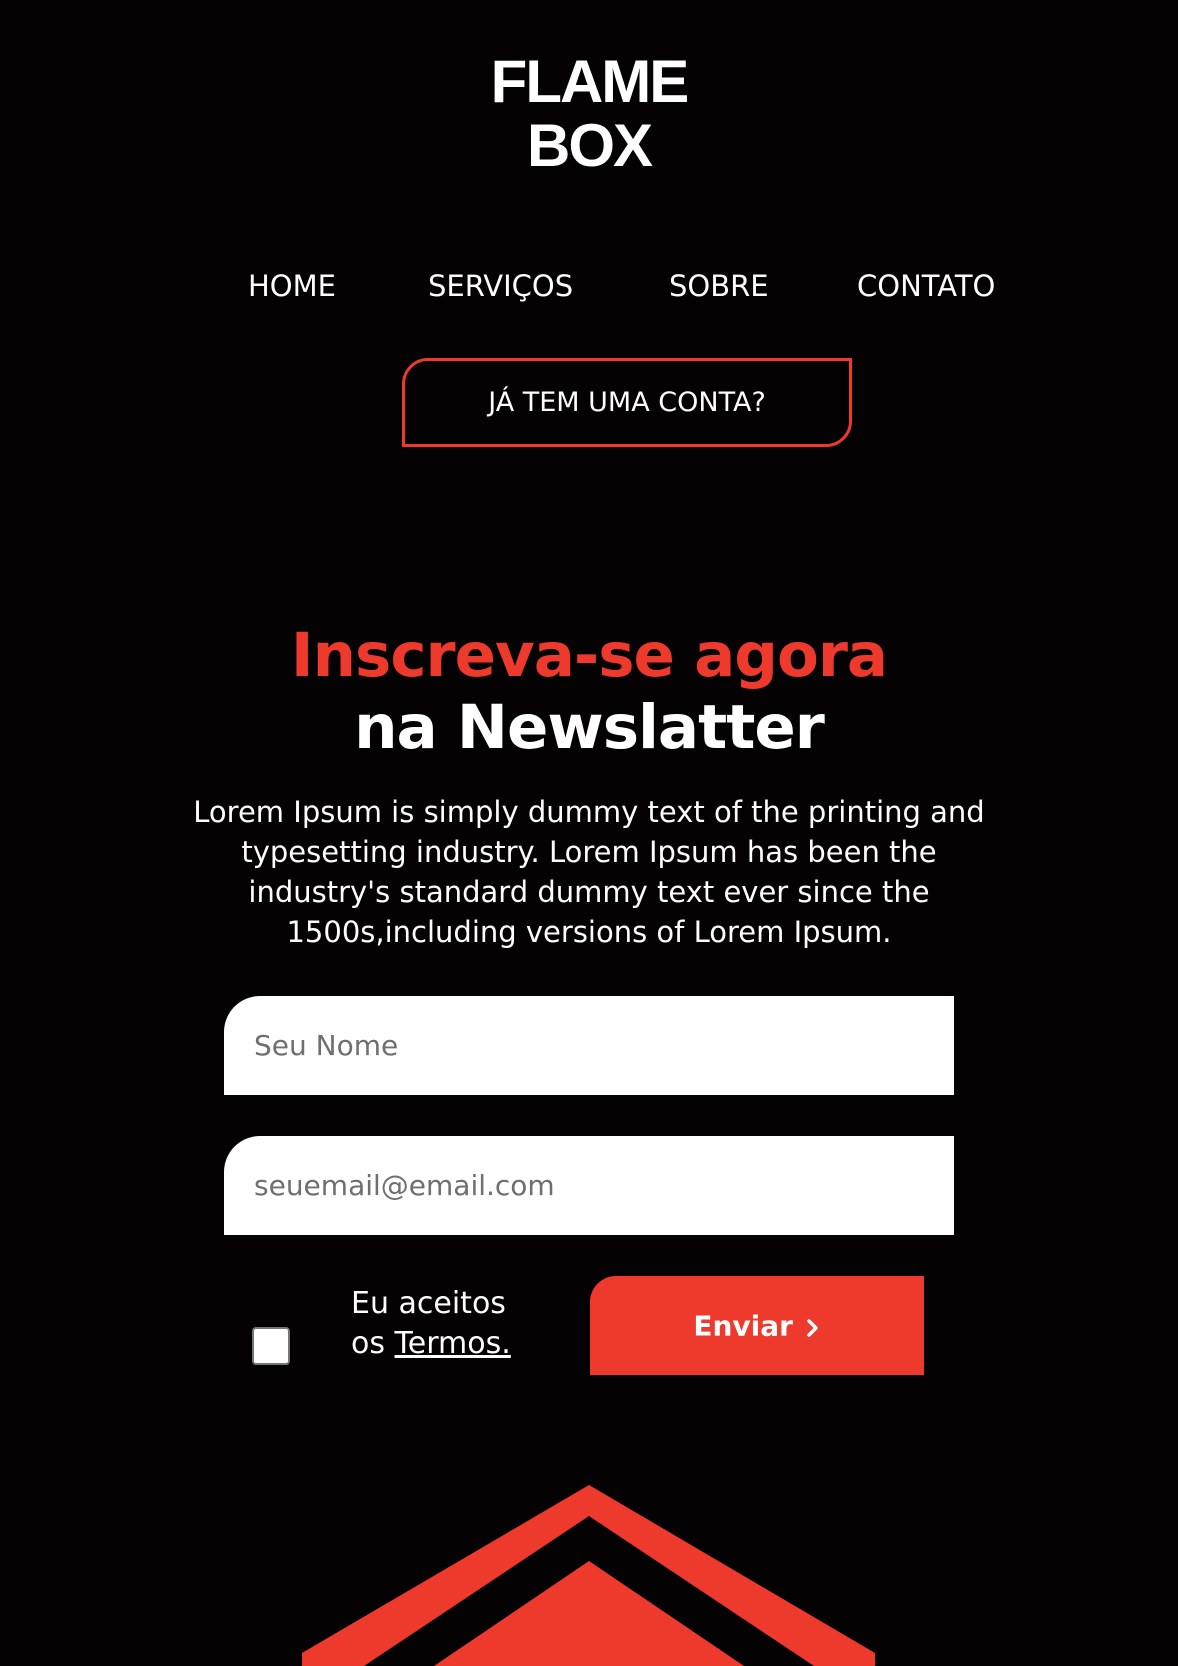  I want to click on newsletter-title: Inscreva-se agora na Newslatter, so click(589, 692).